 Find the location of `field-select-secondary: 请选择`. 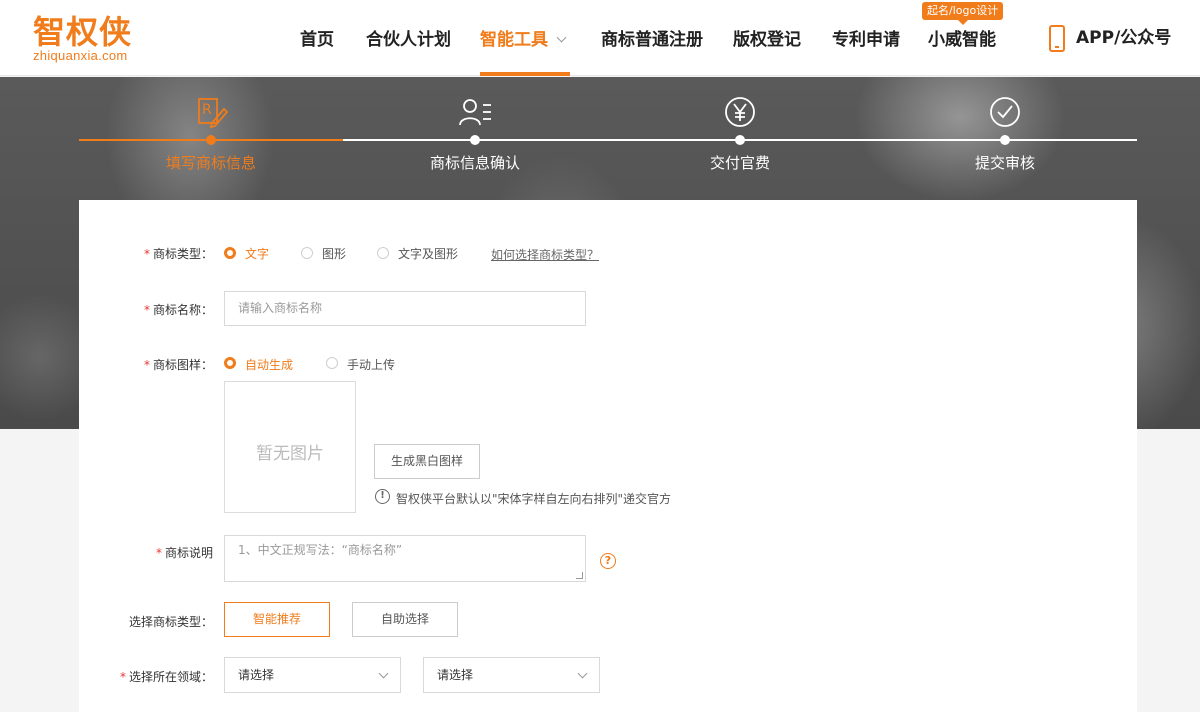

field-select-secondary: 请选择 is located at coordinates (511, 675).